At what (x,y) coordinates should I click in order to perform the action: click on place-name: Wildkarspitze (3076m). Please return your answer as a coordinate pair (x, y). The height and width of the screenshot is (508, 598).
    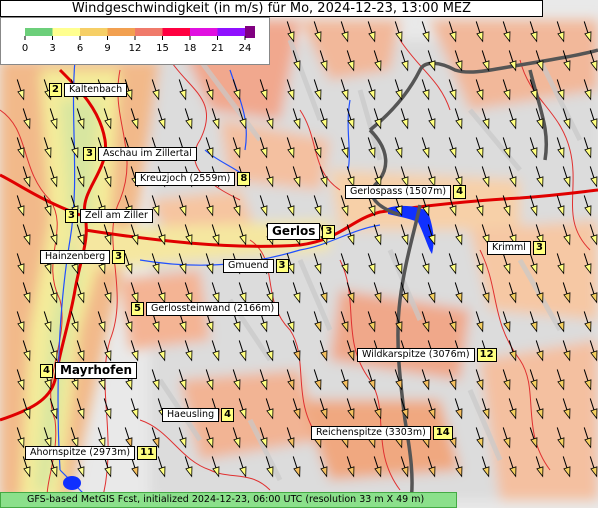
    Looking at the image, I should click on (416, 355).